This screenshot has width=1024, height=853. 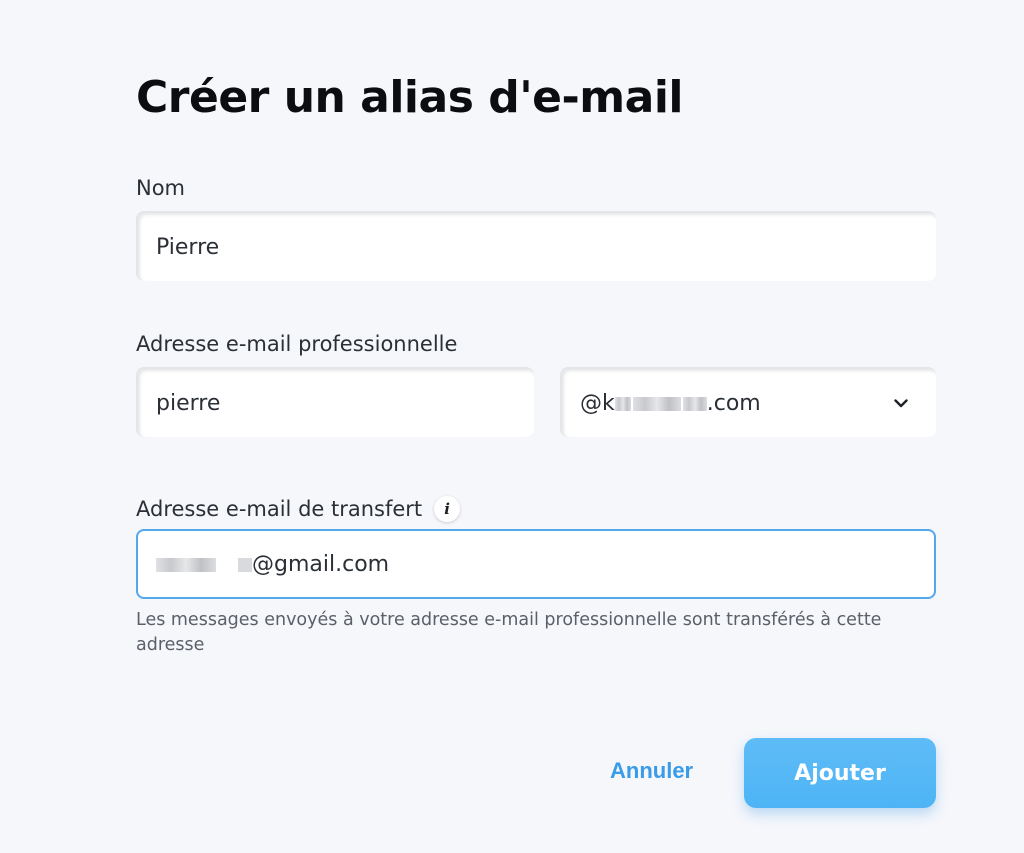 I want to click on forward-email-value: @gmail.com, so click(x=272, y=564).